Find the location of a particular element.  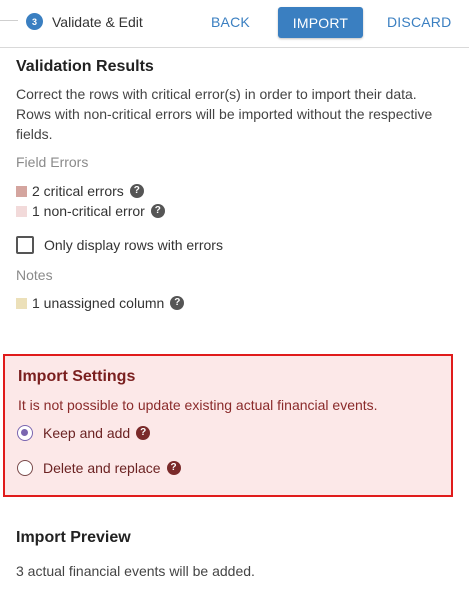

delete-and-replace-option: Delete and replace ? is located at coordinates (99, 468).